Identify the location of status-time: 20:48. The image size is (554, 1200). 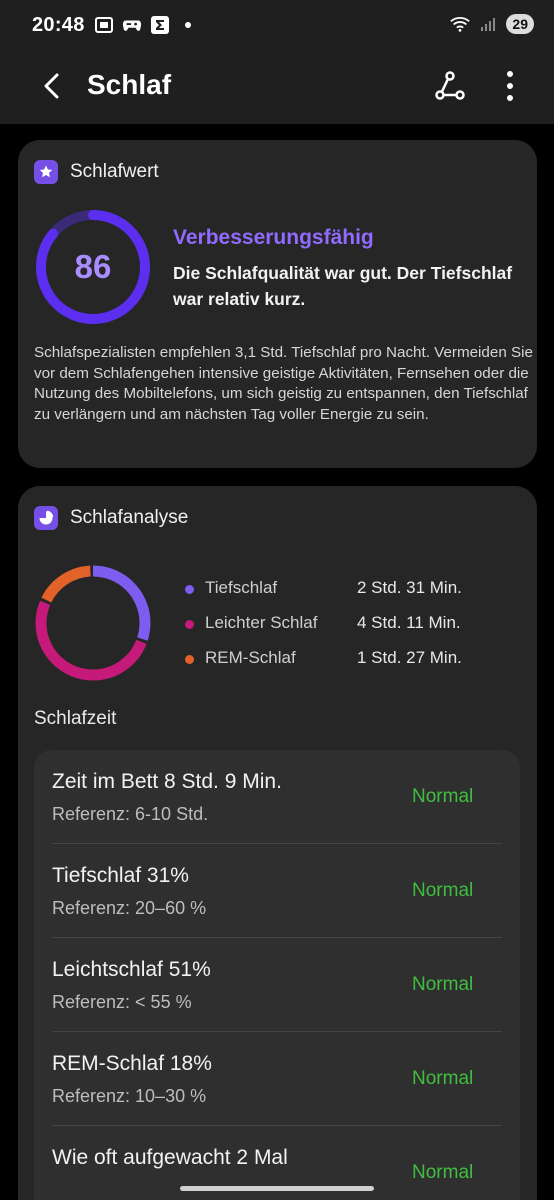
(58, 25).